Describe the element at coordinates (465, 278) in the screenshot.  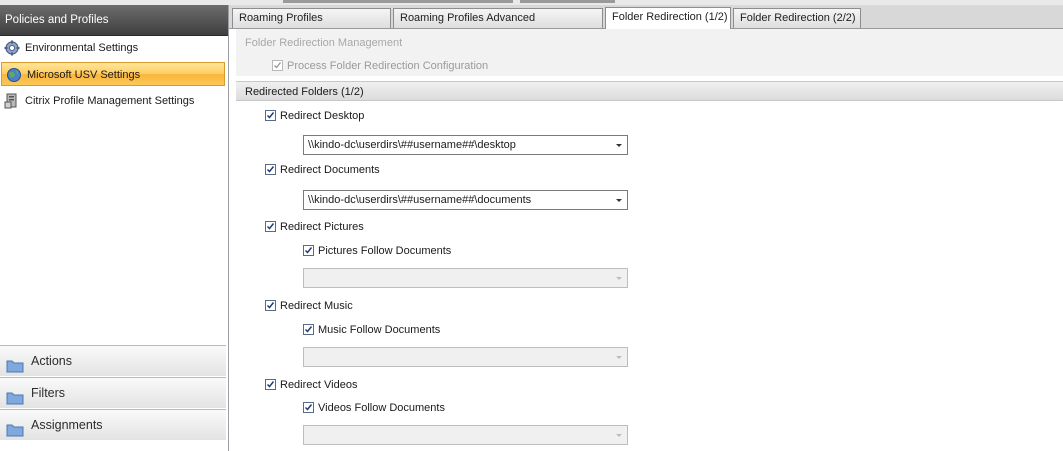
I see `pictures-path-combo` at that location.